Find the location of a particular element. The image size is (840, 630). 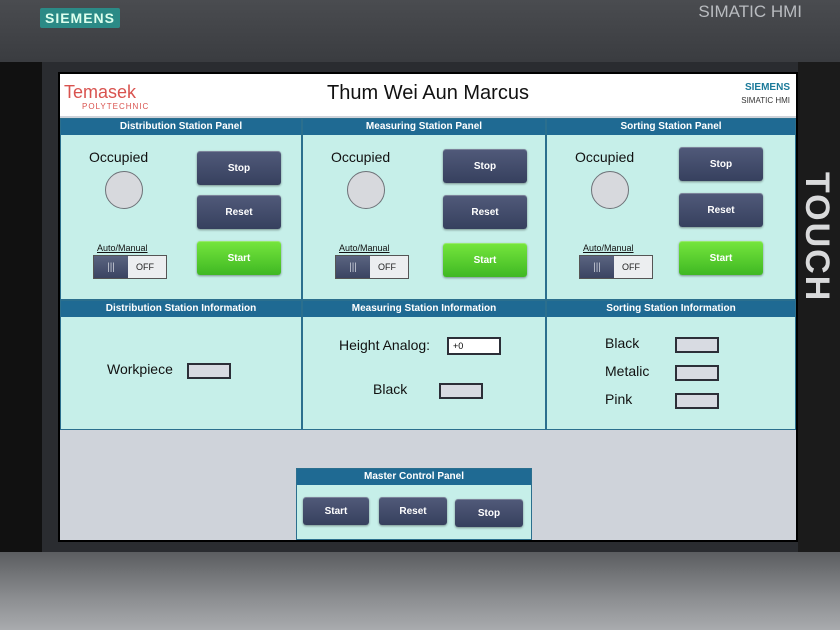

page-title: Thum Wei Aun Marcus is located at coordinates (428, 93).